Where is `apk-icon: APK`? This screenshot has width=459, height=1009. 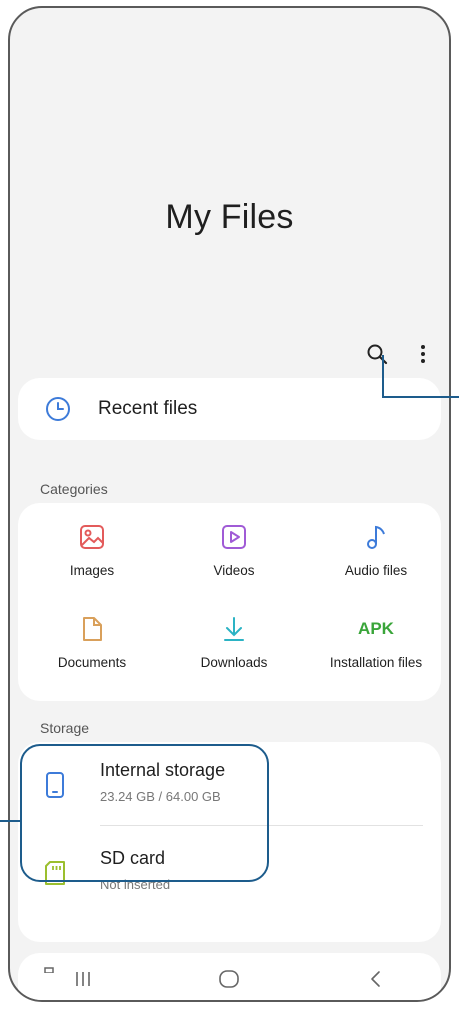
apk-icon: APK is located at coordinates (376, 628).